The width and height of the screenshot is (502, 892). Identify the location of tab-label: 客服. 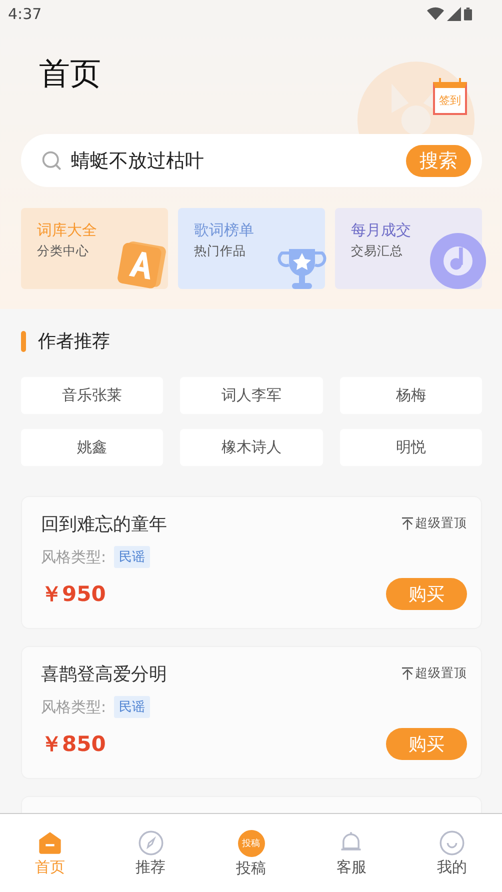
(351, 867).